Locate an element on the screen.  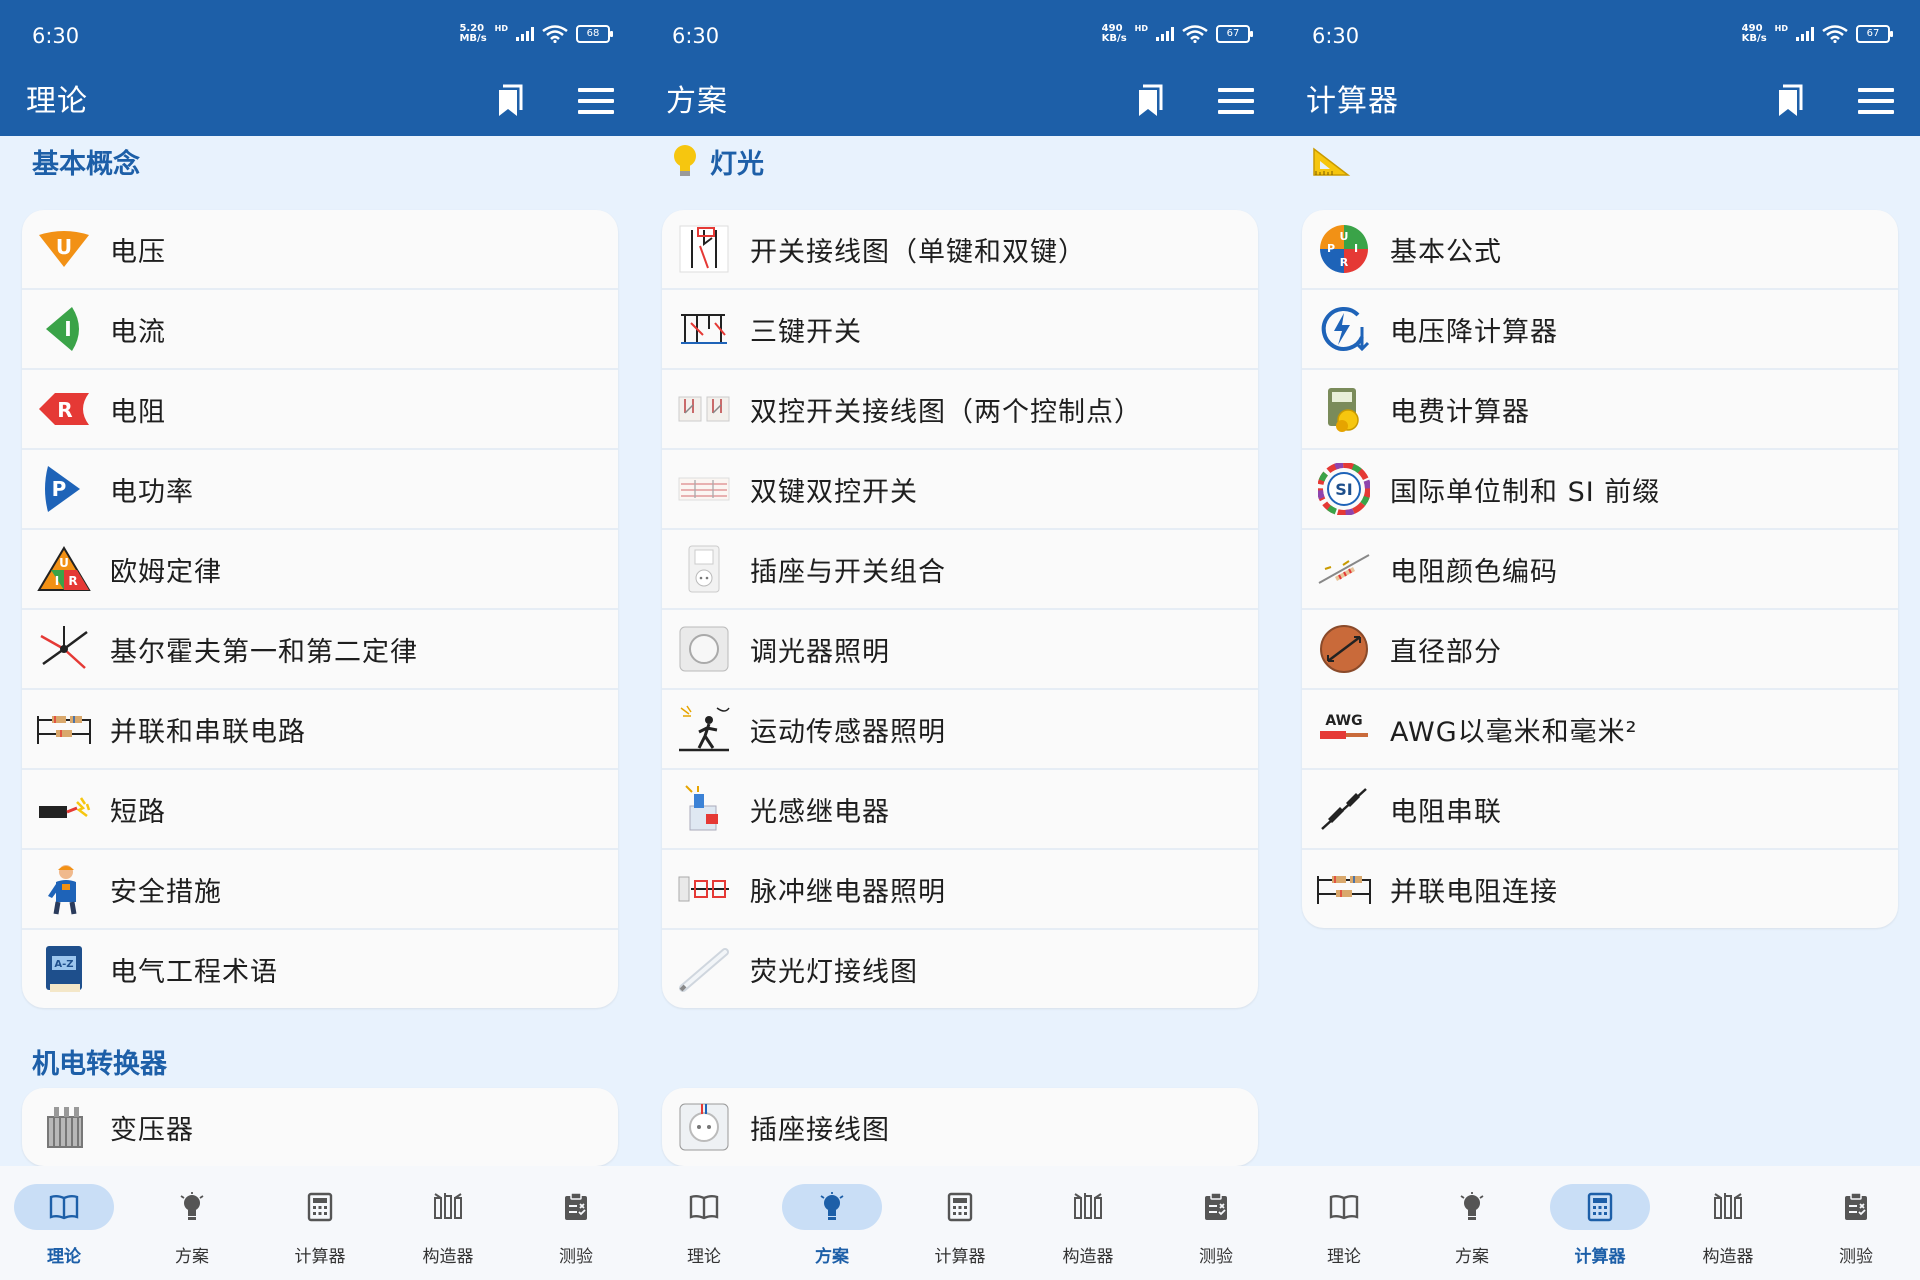
item-label: 基本公式 is located at coordinates (1446, 252).